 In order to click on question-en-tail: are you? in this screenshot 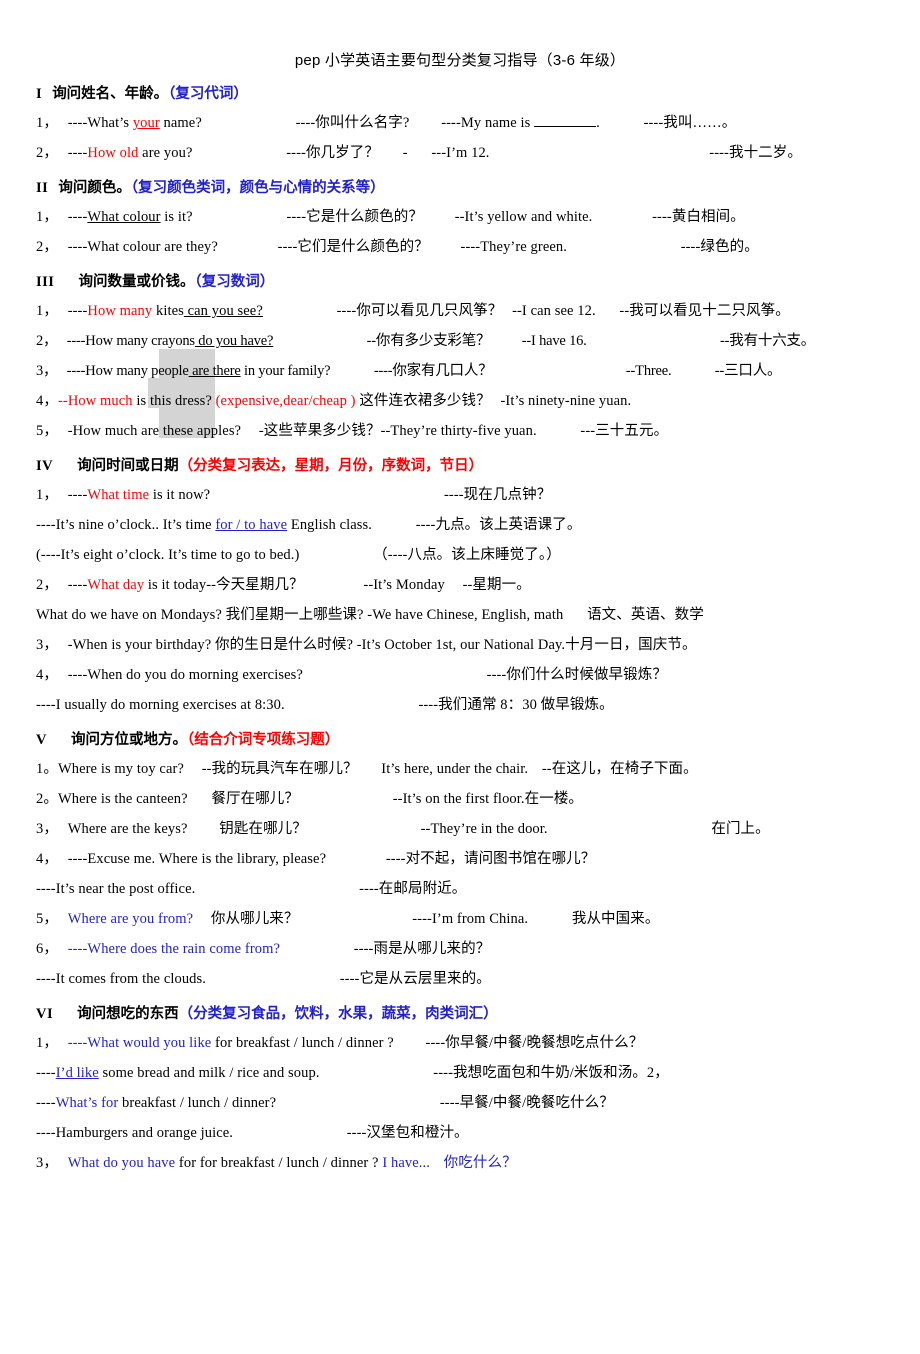, I will do `click(165, 153)`.